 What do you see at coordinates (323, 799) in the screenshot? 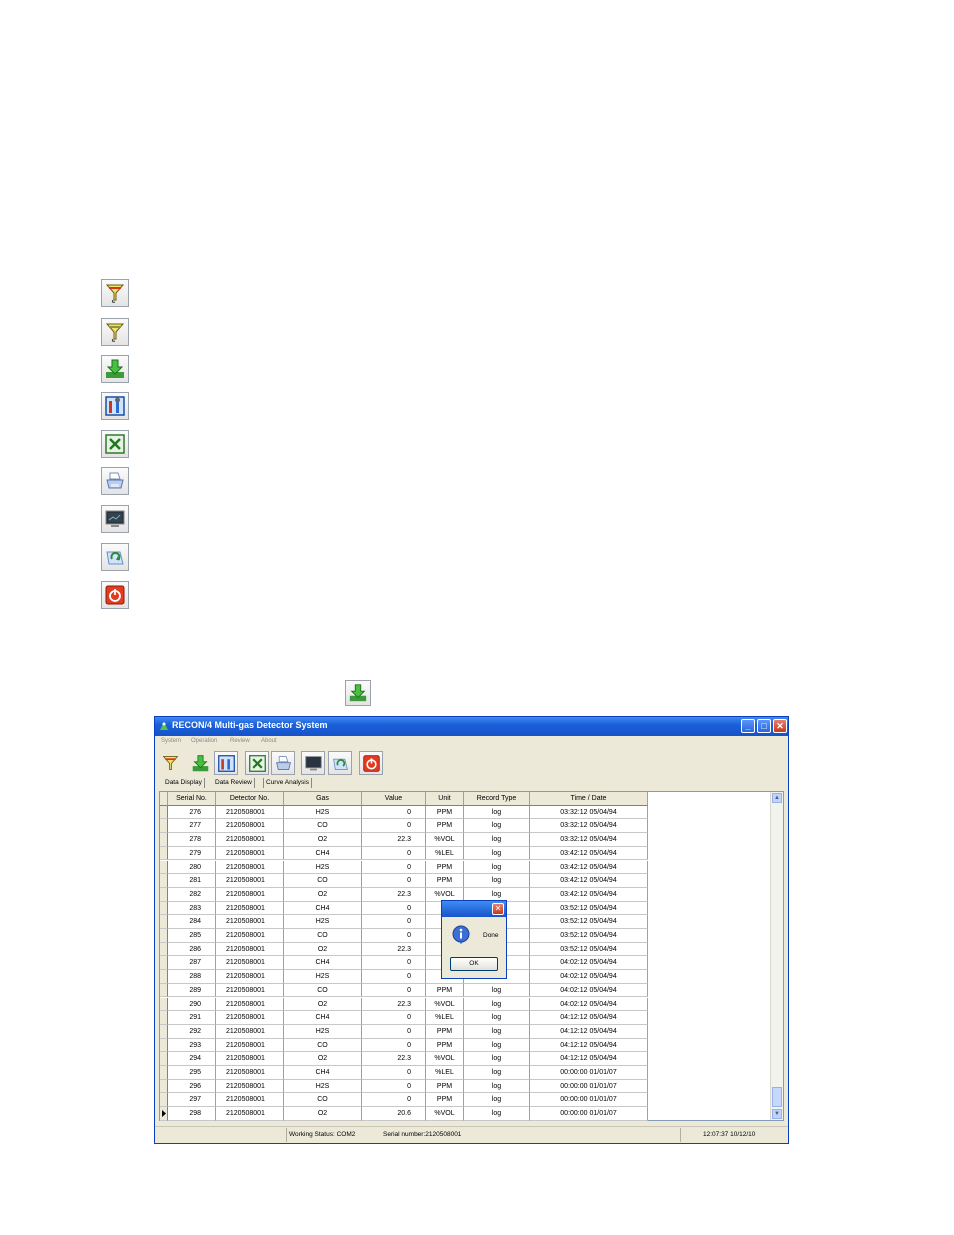
I see `col-gas: Gas` at bounding box center [323, 799].